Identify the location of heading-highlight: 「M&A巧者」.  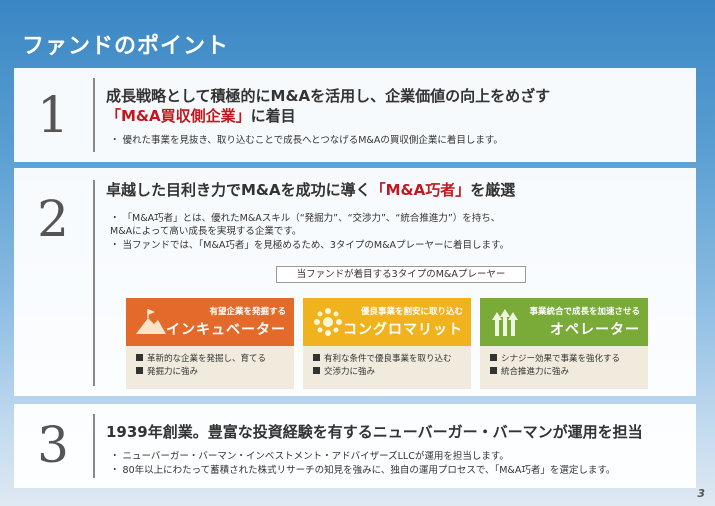
(420, 190).